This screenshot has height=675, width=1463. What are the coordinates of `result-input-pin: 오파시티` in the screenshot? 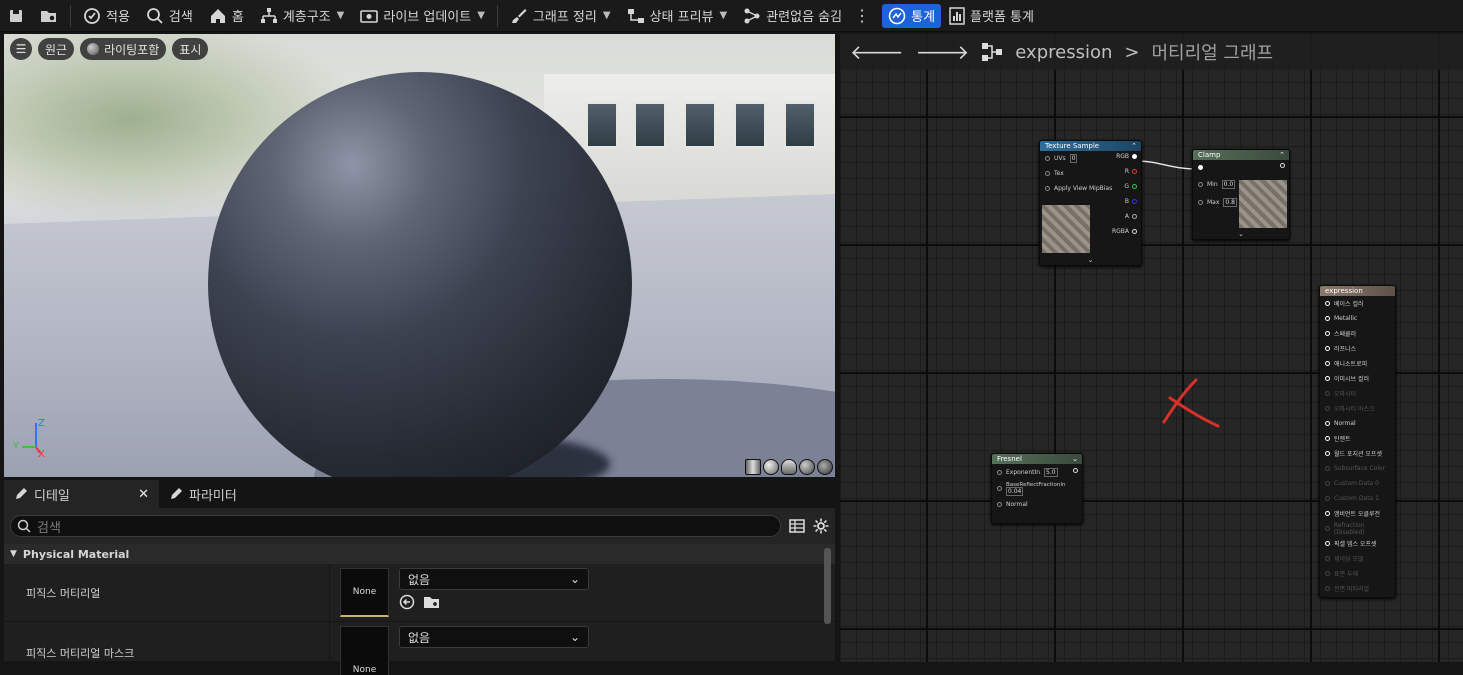 It's located at (1357, 393).